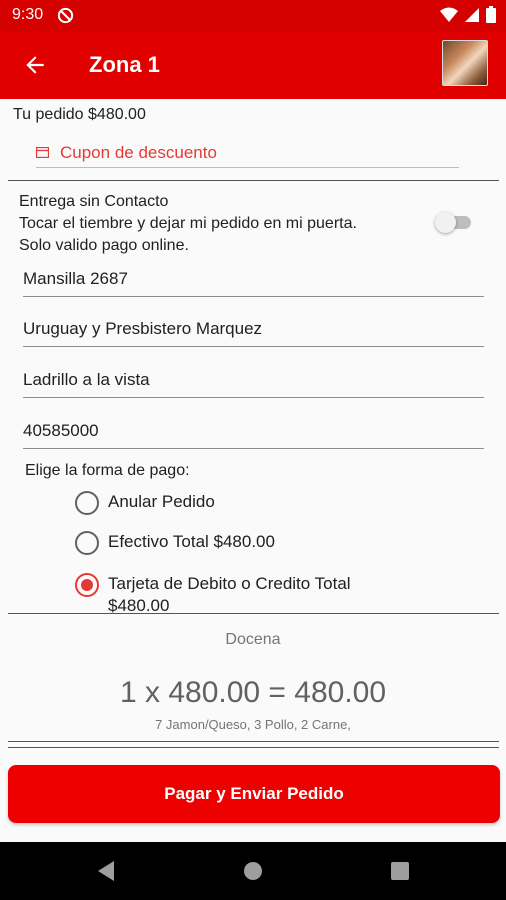  Describe the element at coordinates (104, 245) in the screenshot. I see `contactless-note: Solo valido pago online.` at that location.